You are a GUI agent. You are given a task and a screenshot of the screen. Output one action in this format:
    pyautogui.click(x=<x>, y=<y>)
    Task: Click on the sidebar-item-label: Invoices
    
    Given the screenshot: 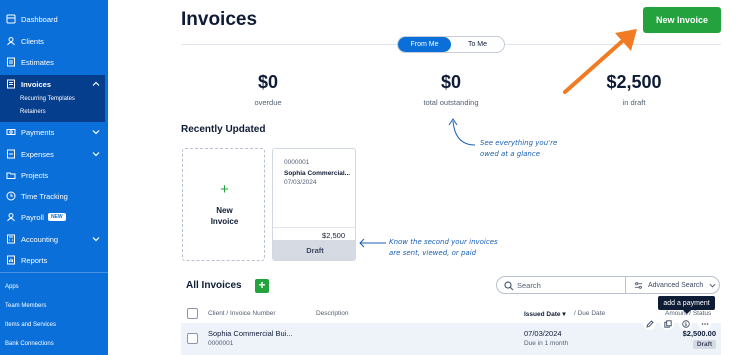 What is the action you would take?
    pyautogui.click(x=36, y=84)
    